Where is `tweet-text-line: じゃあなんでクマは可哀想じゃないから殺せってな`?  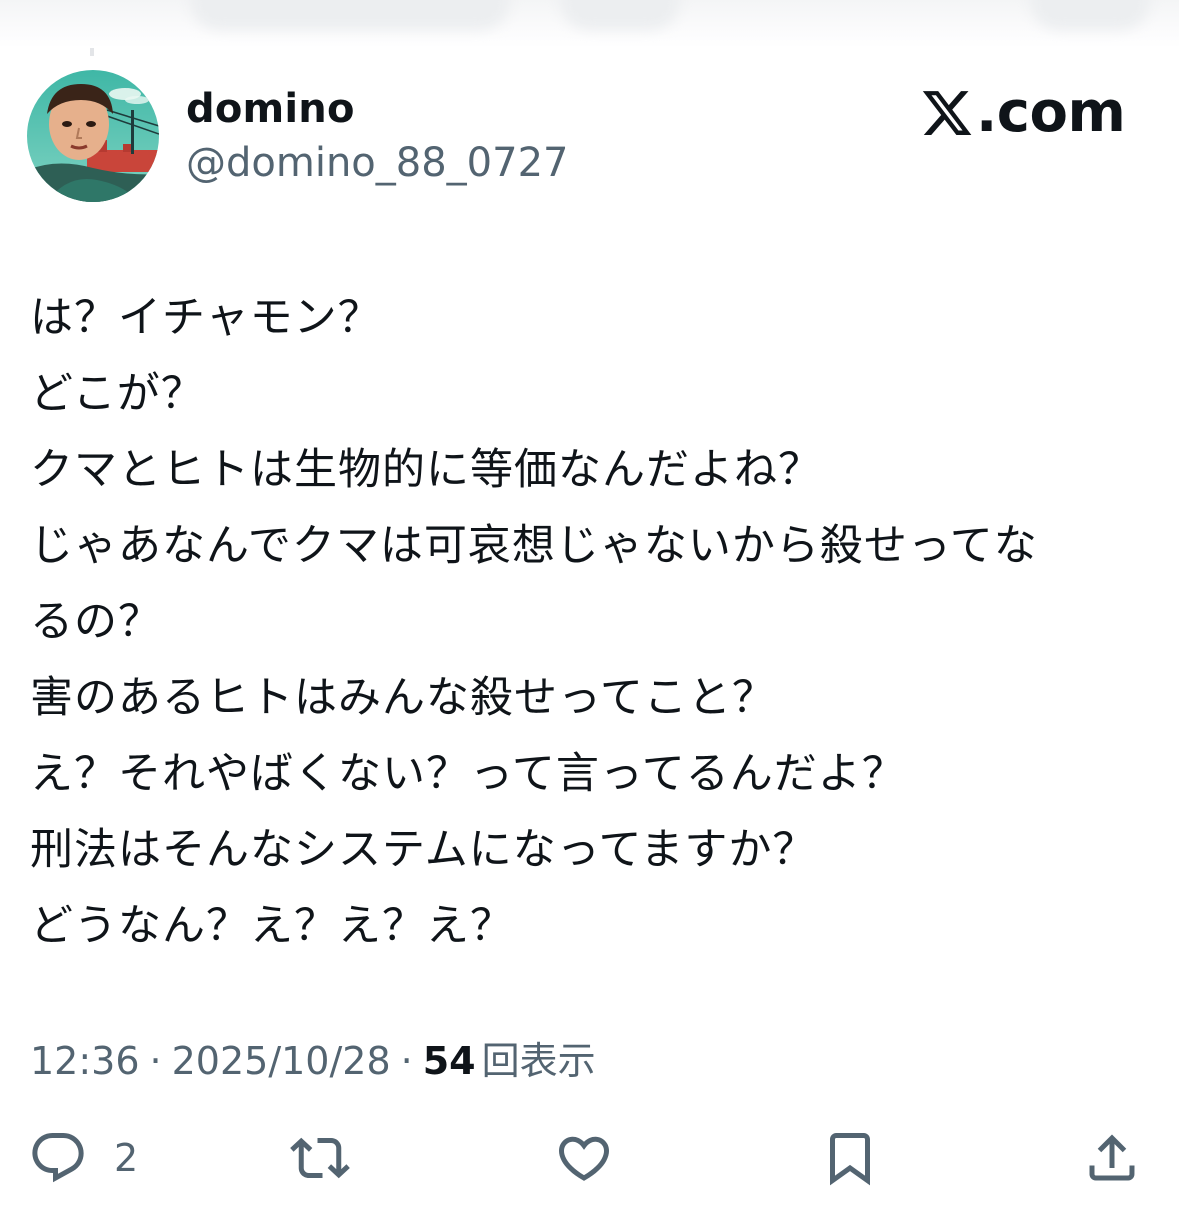 tweet-text-line: じゃあなんでクマは可哀想じゃないから殺せってな is located at coordinates (534, 546).